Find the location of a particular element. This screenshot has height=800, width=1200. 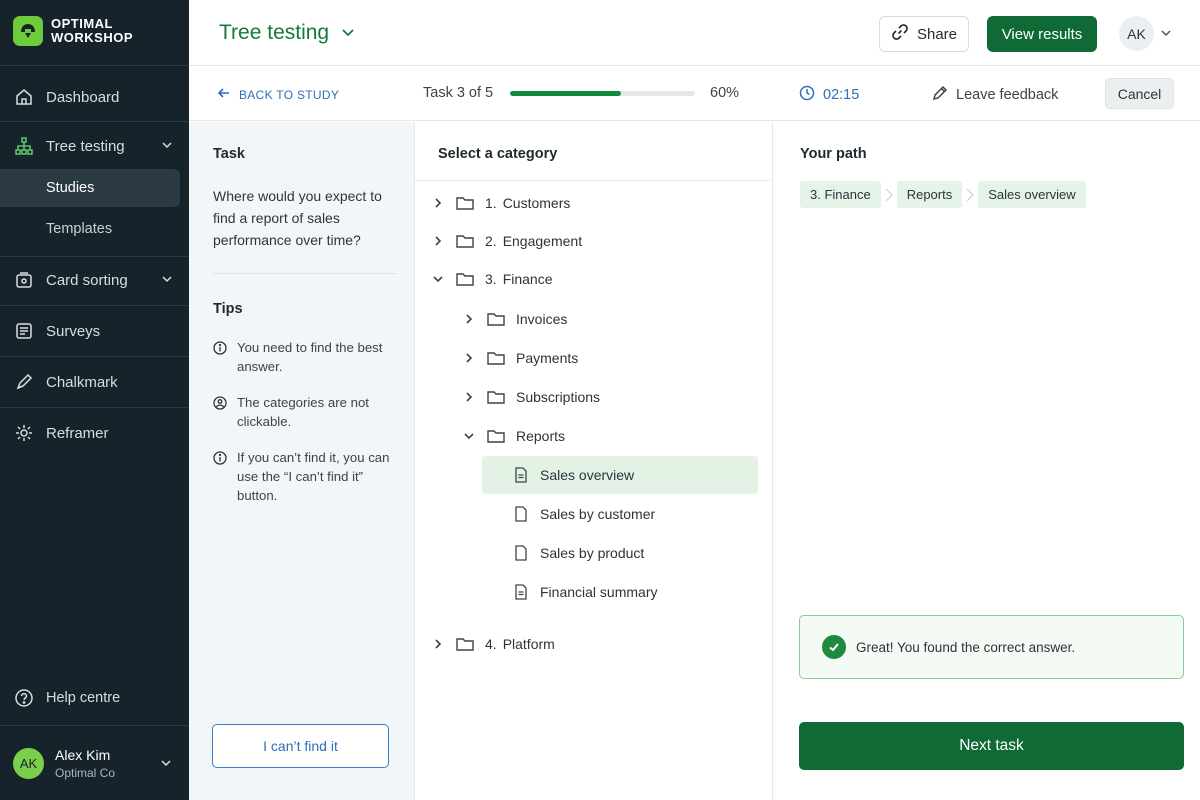

cancel-button: Cancel is located at coordinates (1139, 93).